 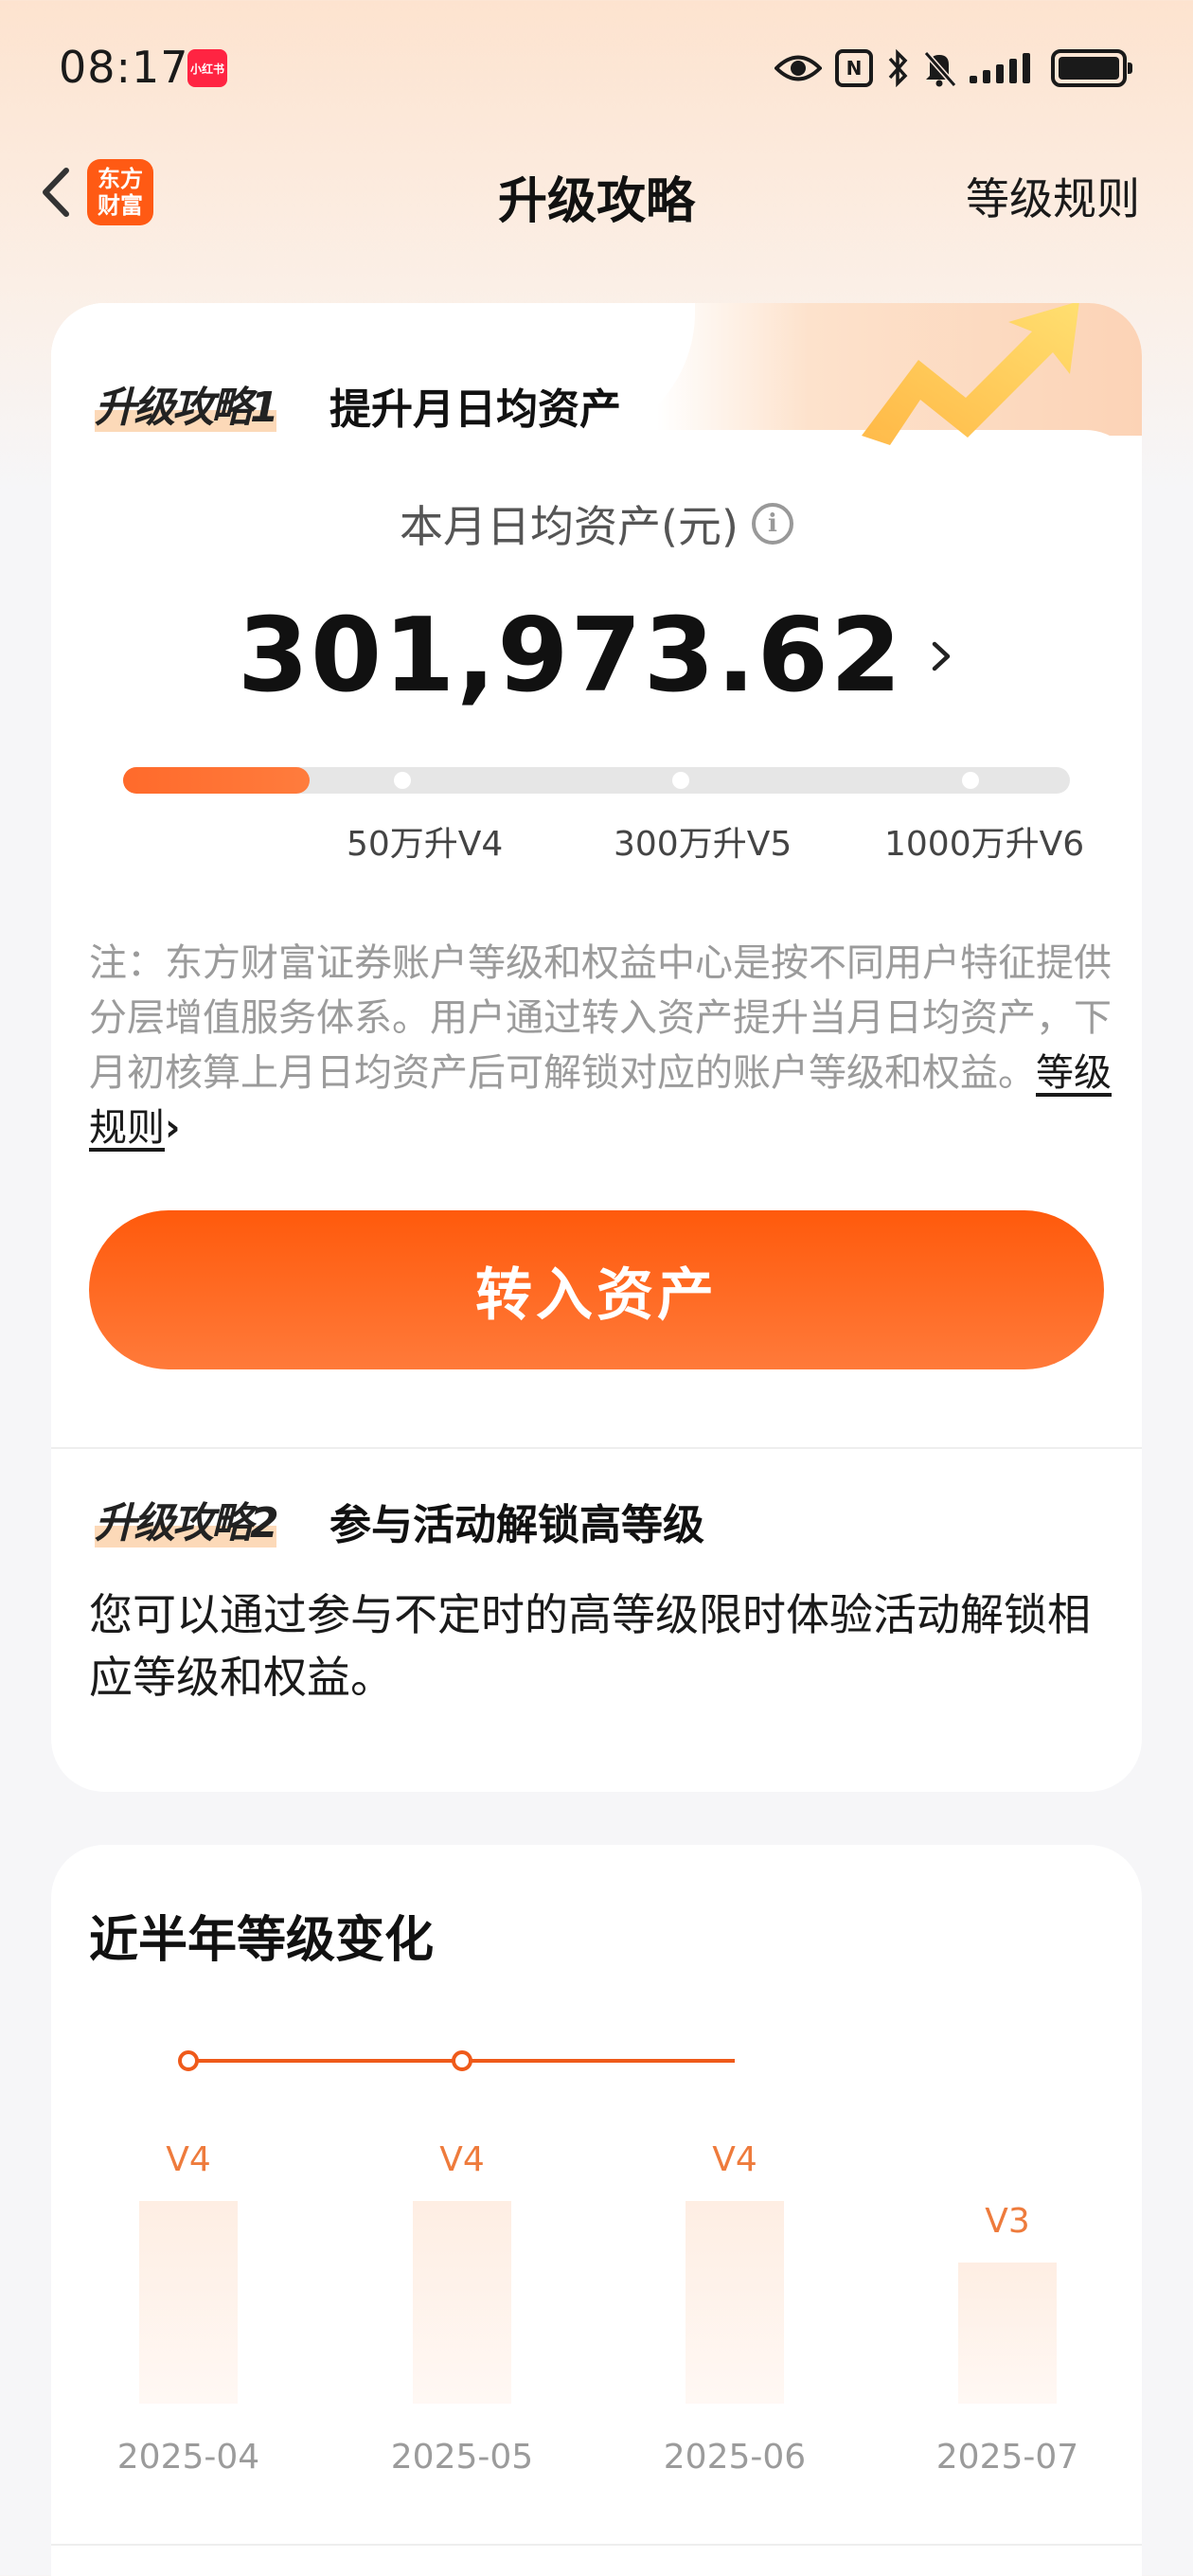 What do you see at coordinates (1004, 68) in the screenshot?
I see `signal-icon` at bounding box center [1004, 68].